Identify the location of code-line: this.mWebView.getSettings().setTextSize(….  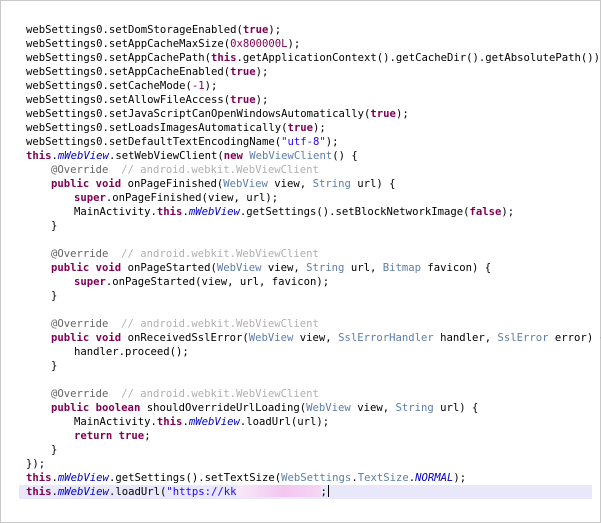
(246, 478).